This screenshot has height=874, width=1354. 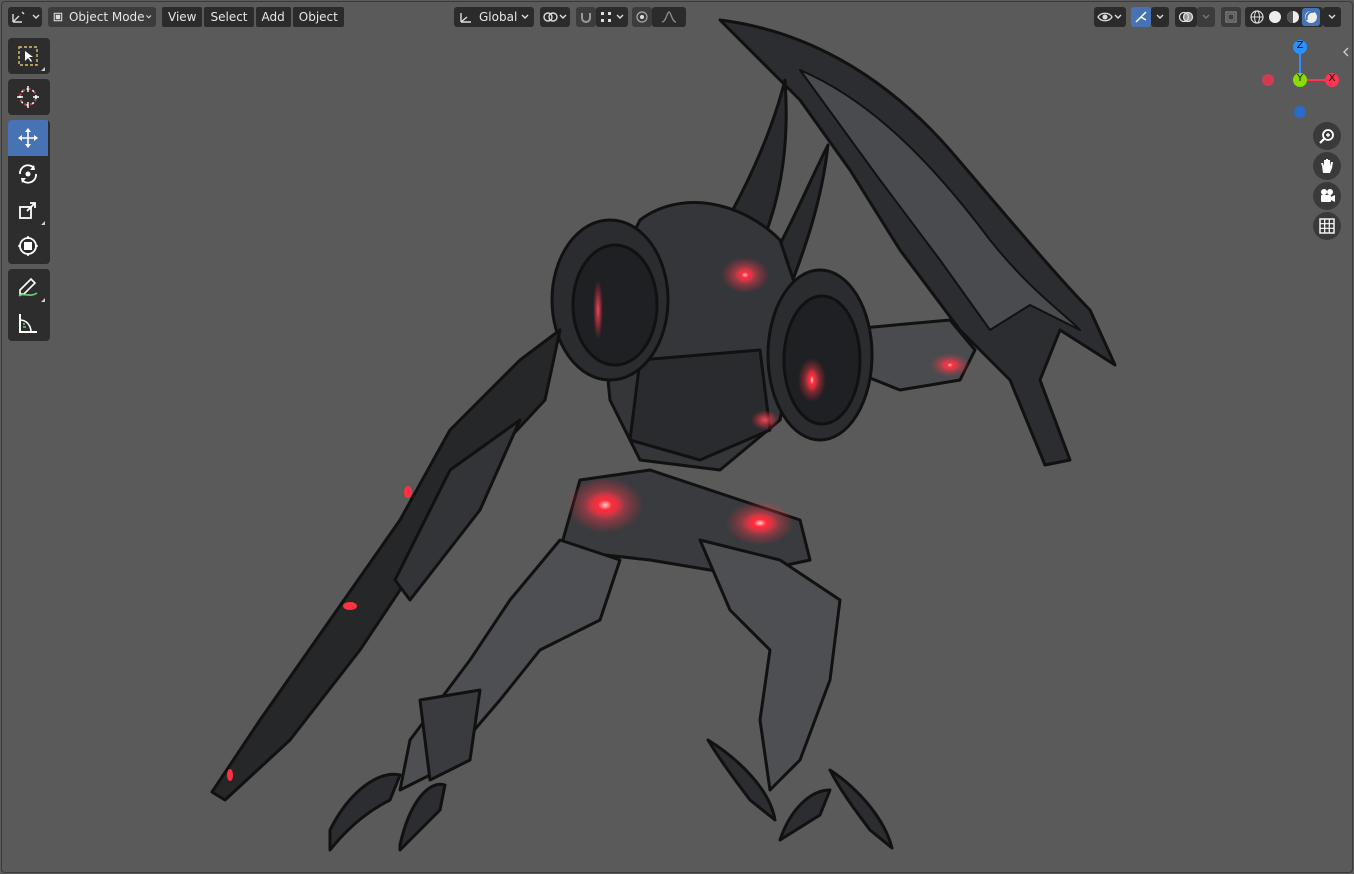 I want to click on shading-mode-group, so click(x=1284, y=17).